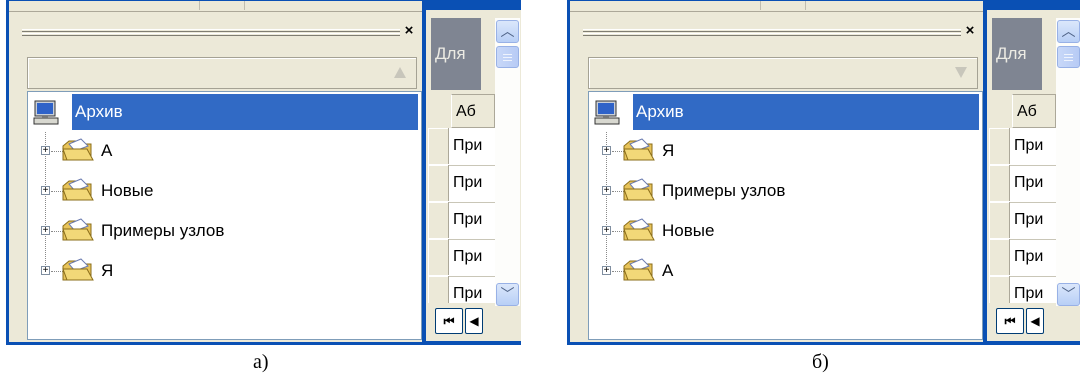  I want to click on tree-root-label: Архив, so click(806, 112).